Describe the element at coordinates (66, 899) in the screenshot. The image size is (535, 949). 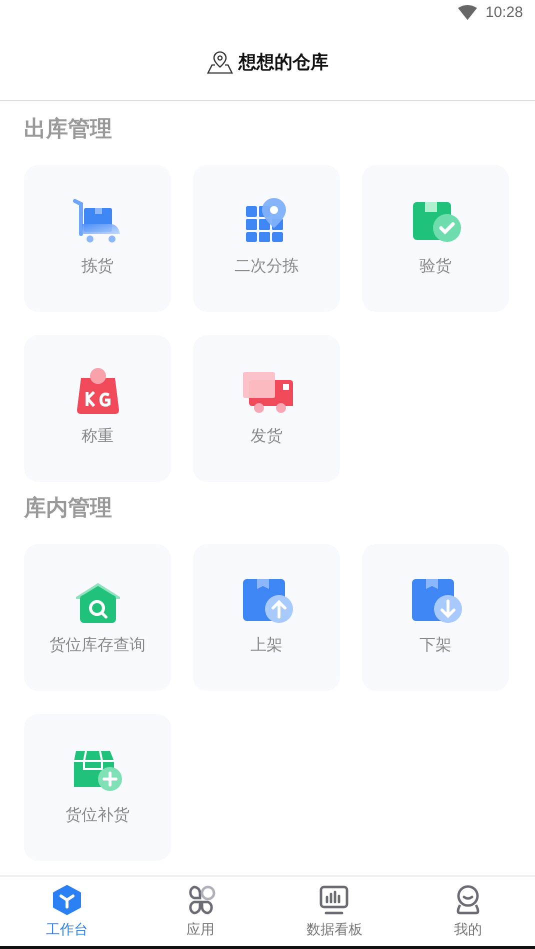
I see `cube-icon` at that location.